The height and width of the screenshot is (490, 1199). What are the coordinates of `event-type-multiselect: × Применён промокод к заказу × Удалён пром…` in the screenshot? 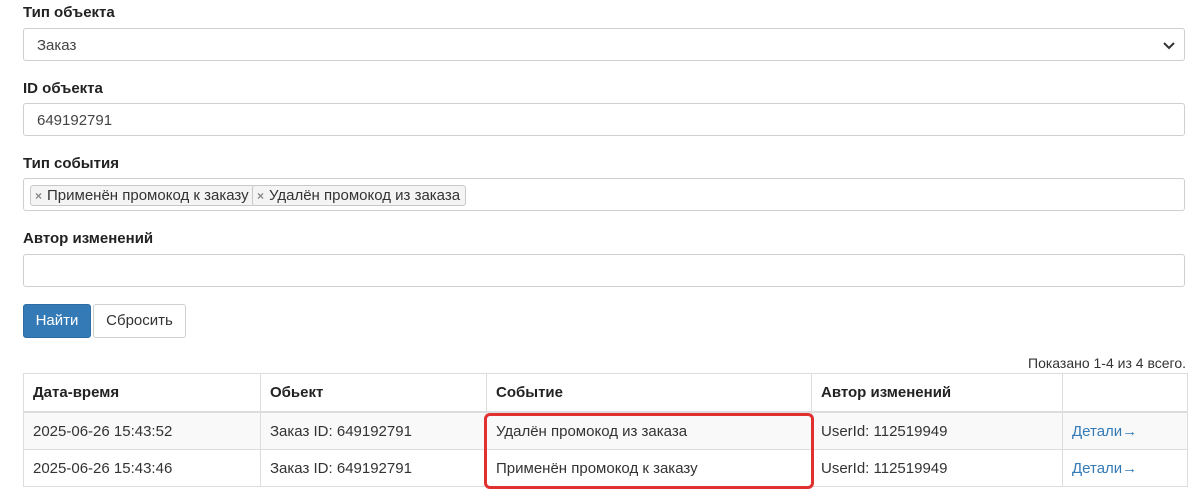 It's located at (604, 194).